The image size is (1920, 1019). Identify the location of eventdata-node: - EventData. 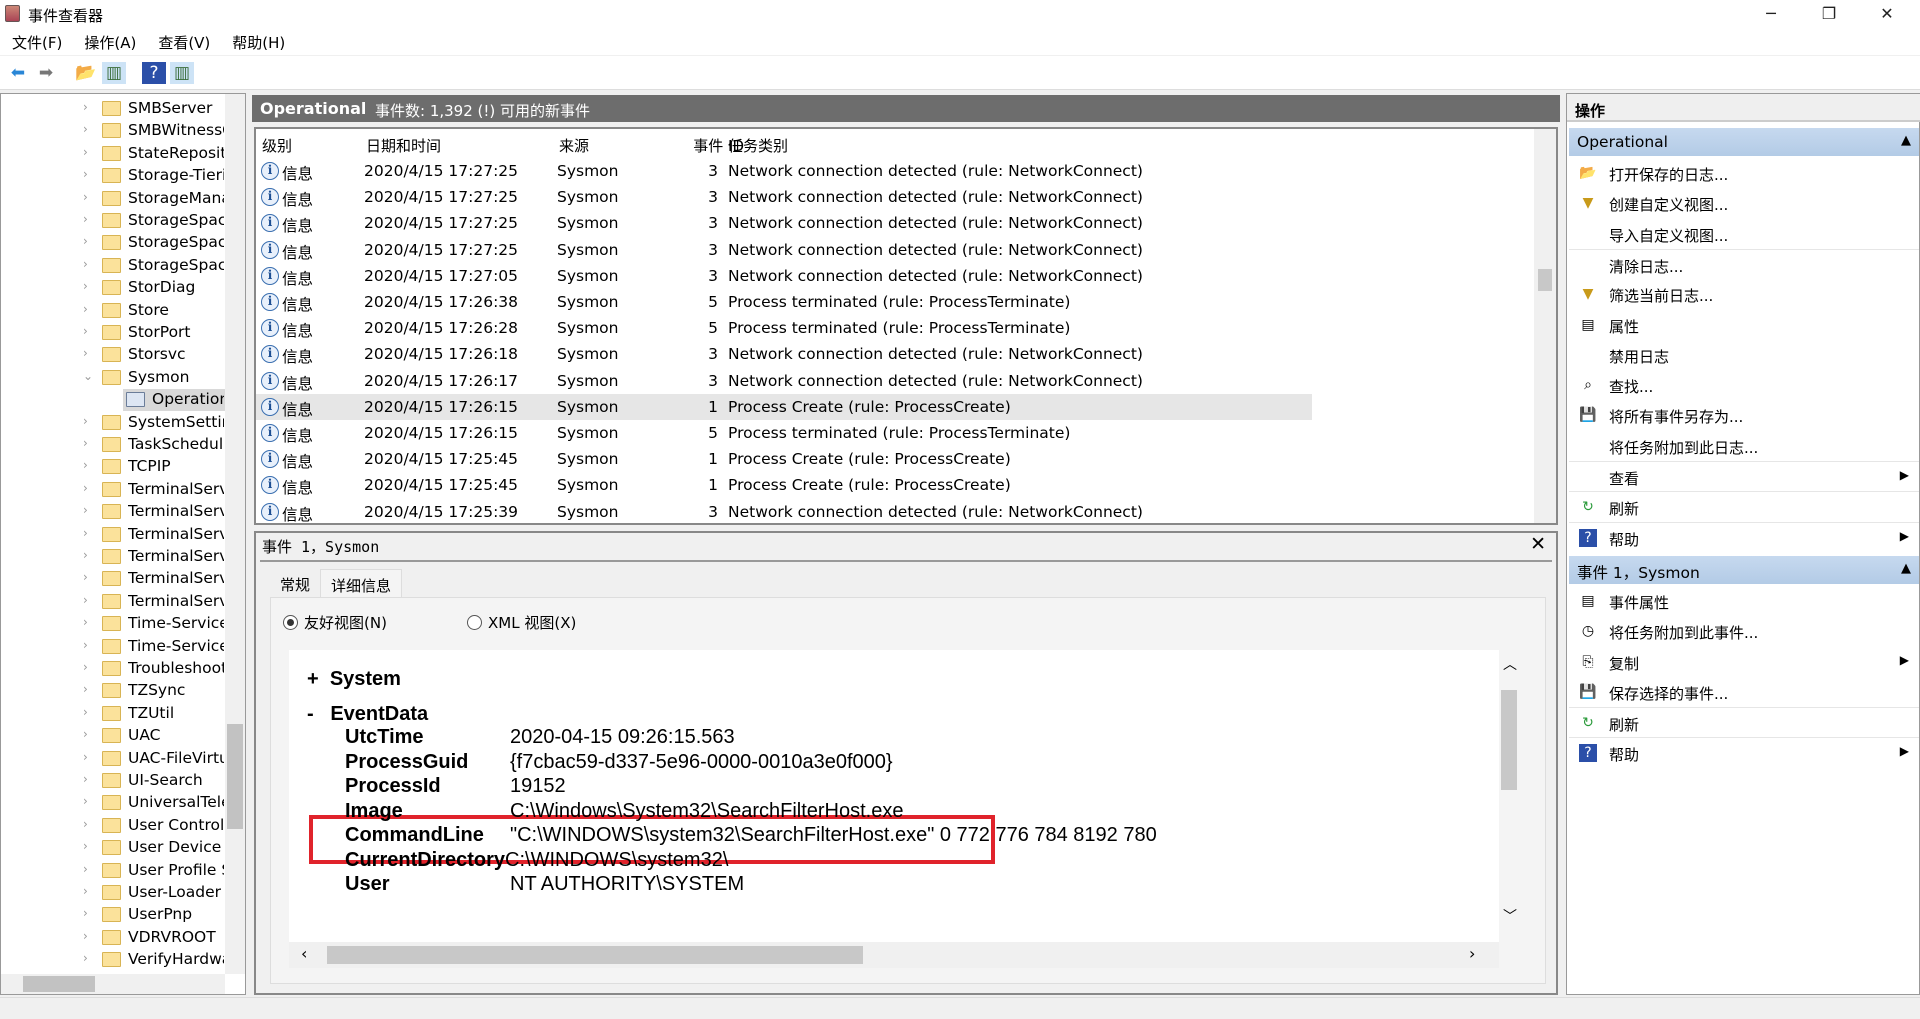
(367, 714).